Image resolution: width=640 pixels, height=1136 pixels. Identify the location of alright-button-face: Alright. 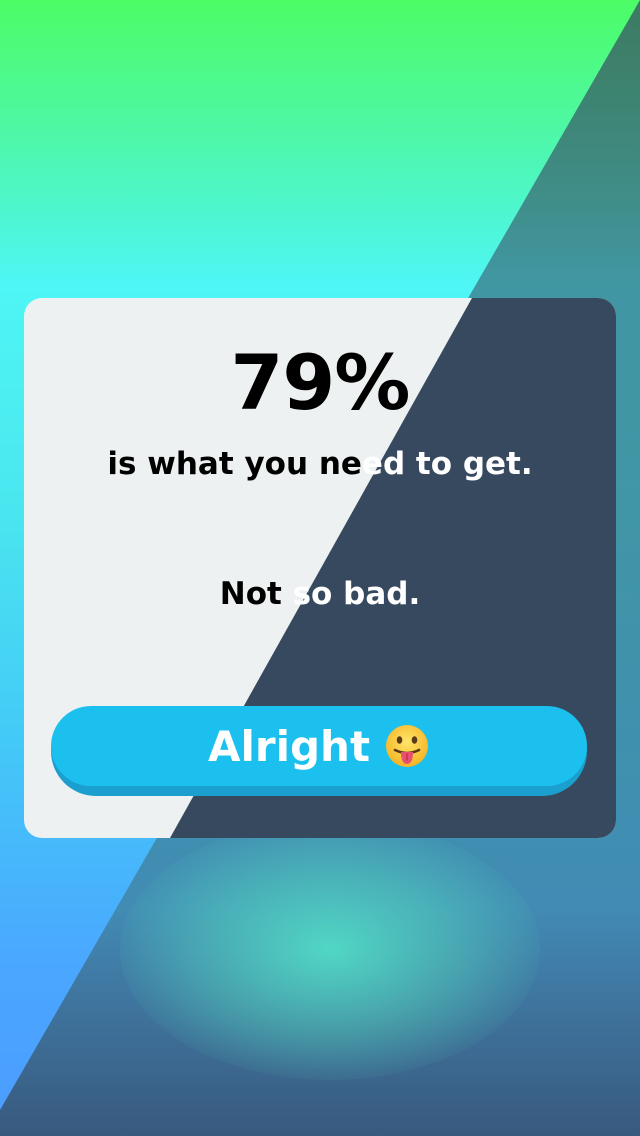
(319, 746).